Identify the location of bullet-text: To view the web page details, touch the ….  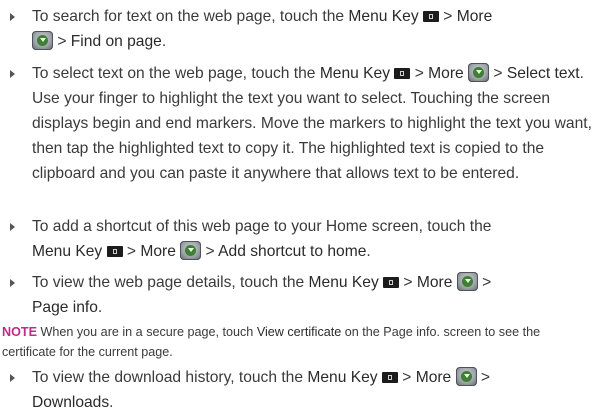
(262, 294).